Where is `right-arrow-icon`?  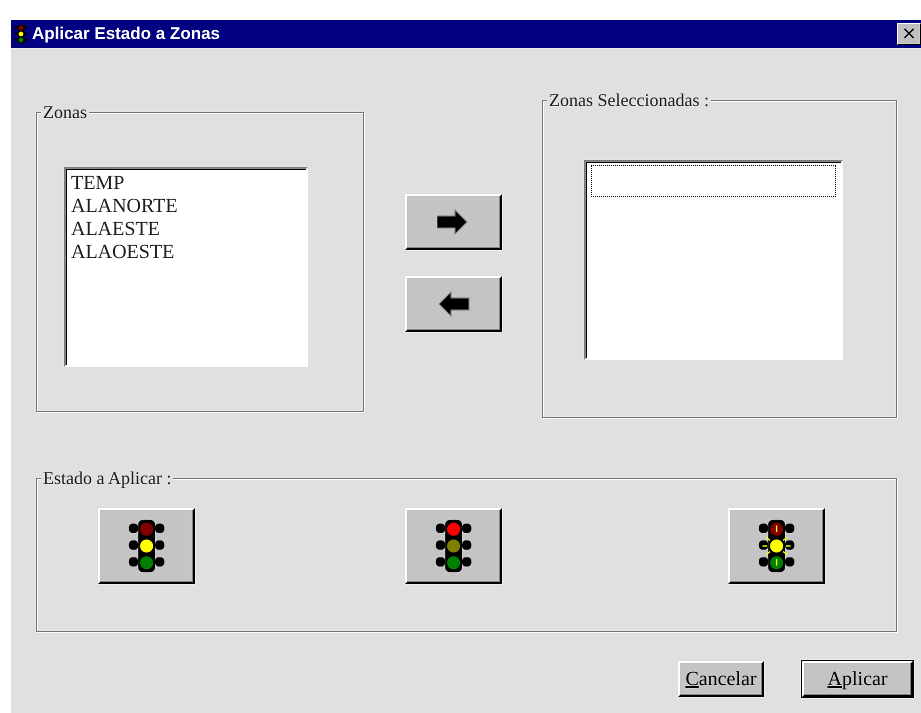 right-arrow-icon is located at coordinates (453, 222).